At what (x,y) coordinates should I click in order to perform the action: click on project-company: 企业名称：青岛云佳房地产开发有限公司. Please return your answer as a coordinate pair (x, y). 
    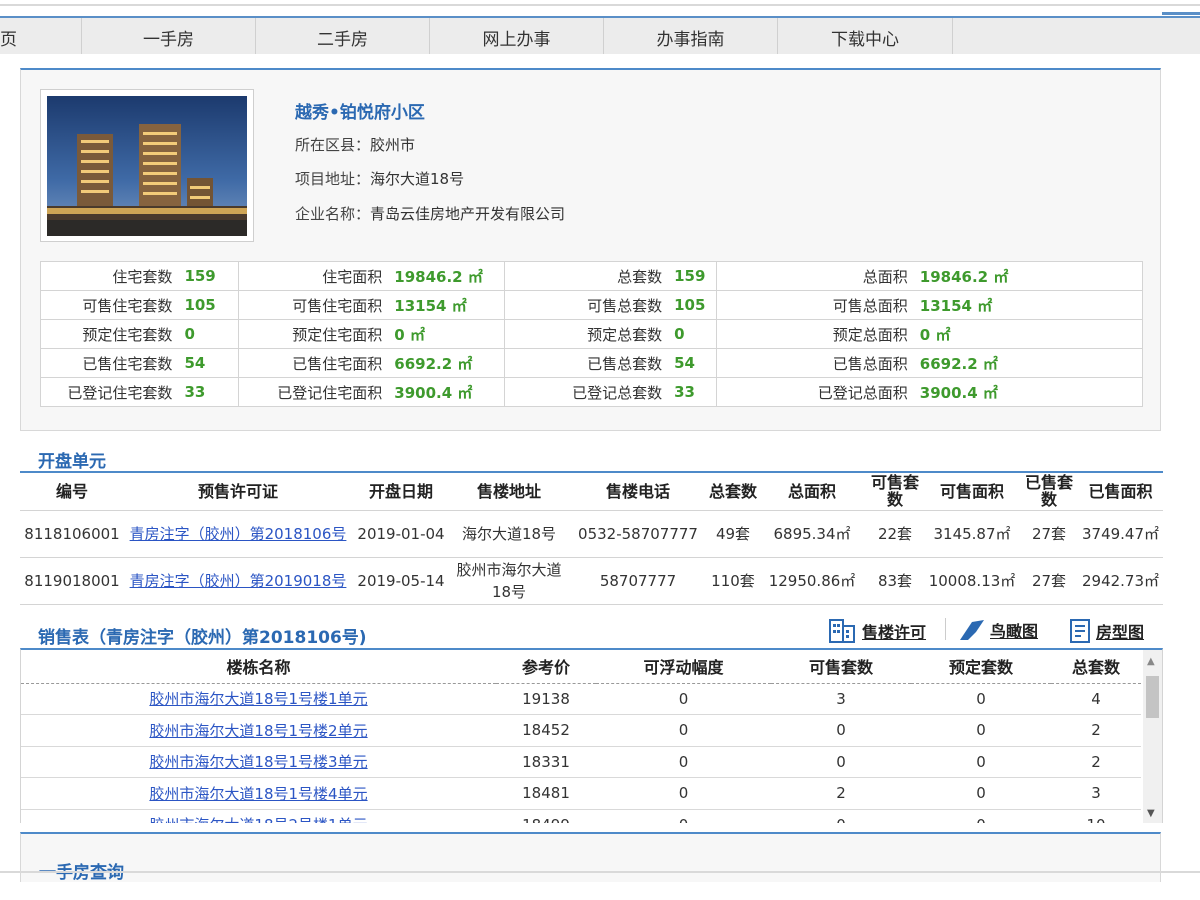
    Looking at the image, I should click on (430, 213).